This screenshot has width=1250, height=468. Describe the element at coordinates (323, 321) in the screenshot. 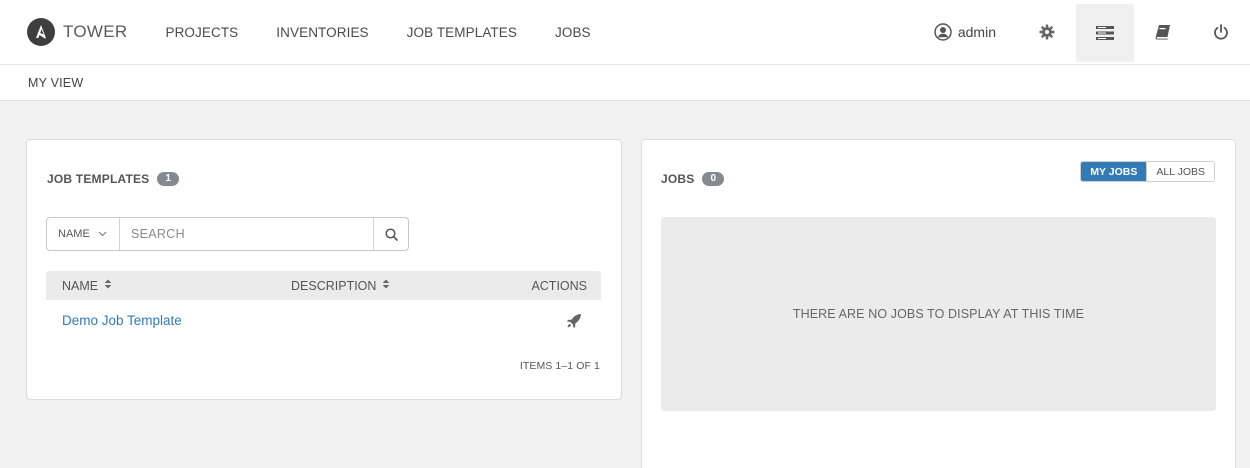

I see `table-row: Demo Job Template` at that location.